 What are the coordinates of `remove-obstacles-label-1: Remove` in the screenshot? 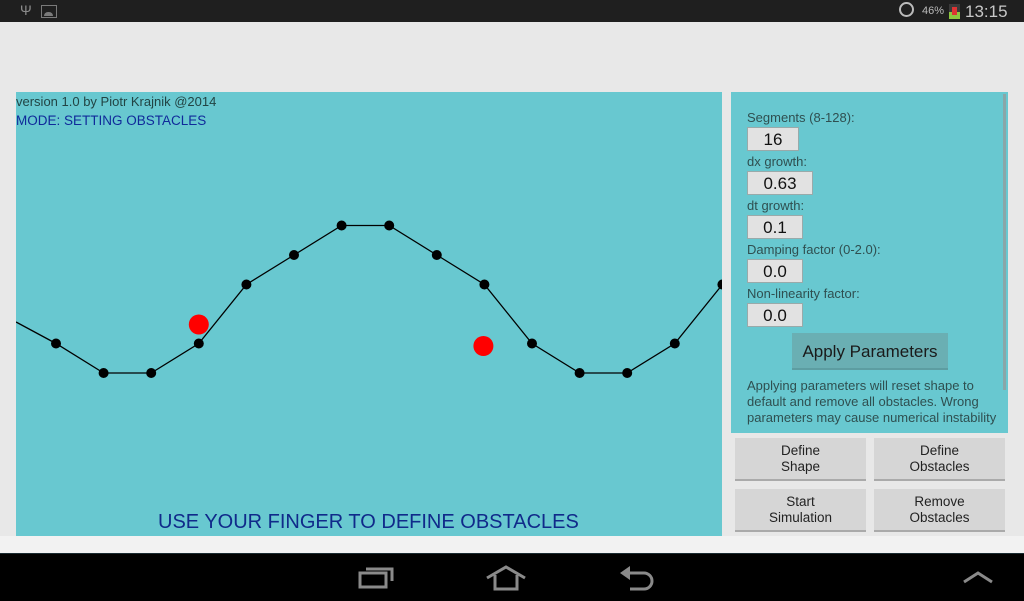 It's located at (939, 501).